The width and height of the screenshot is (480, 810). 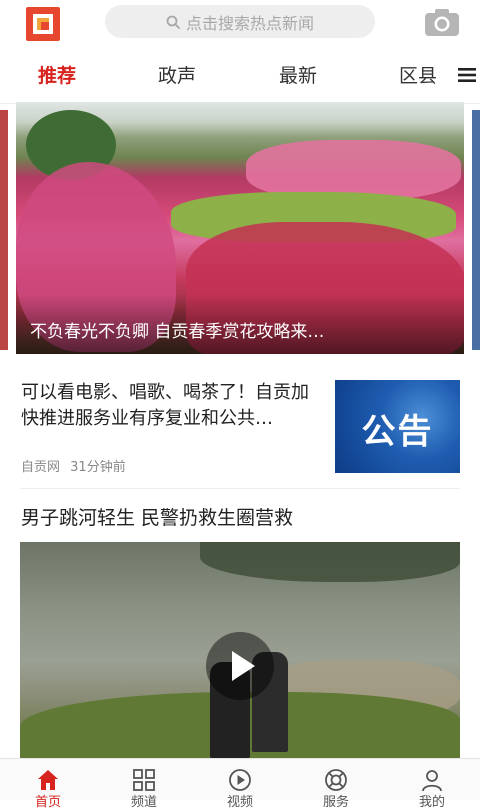 I want to click on play-icon, so click(x=243, y=666).